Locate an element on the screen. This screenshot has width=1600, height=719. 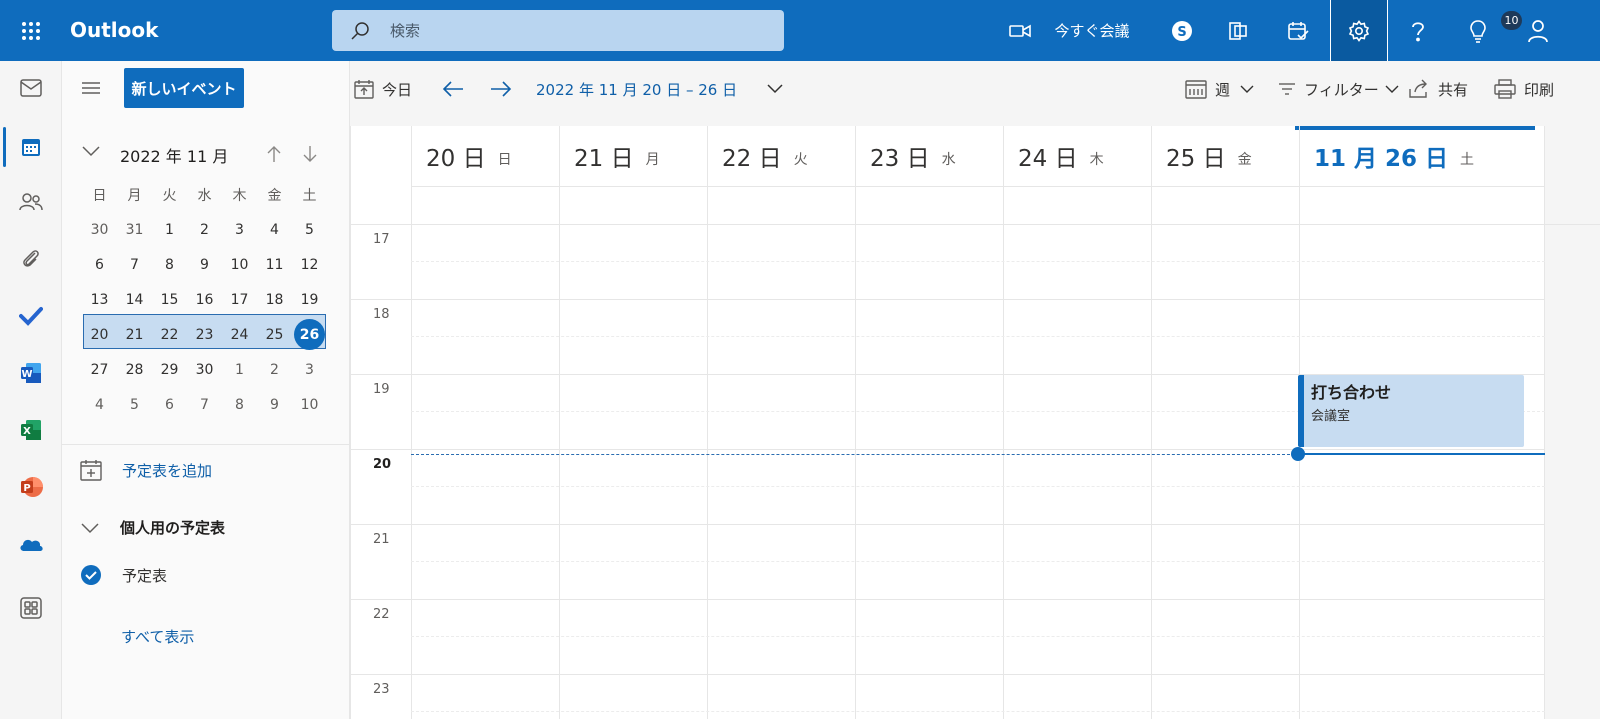
share-label: 共有 is located at coordinates (1453, 89).